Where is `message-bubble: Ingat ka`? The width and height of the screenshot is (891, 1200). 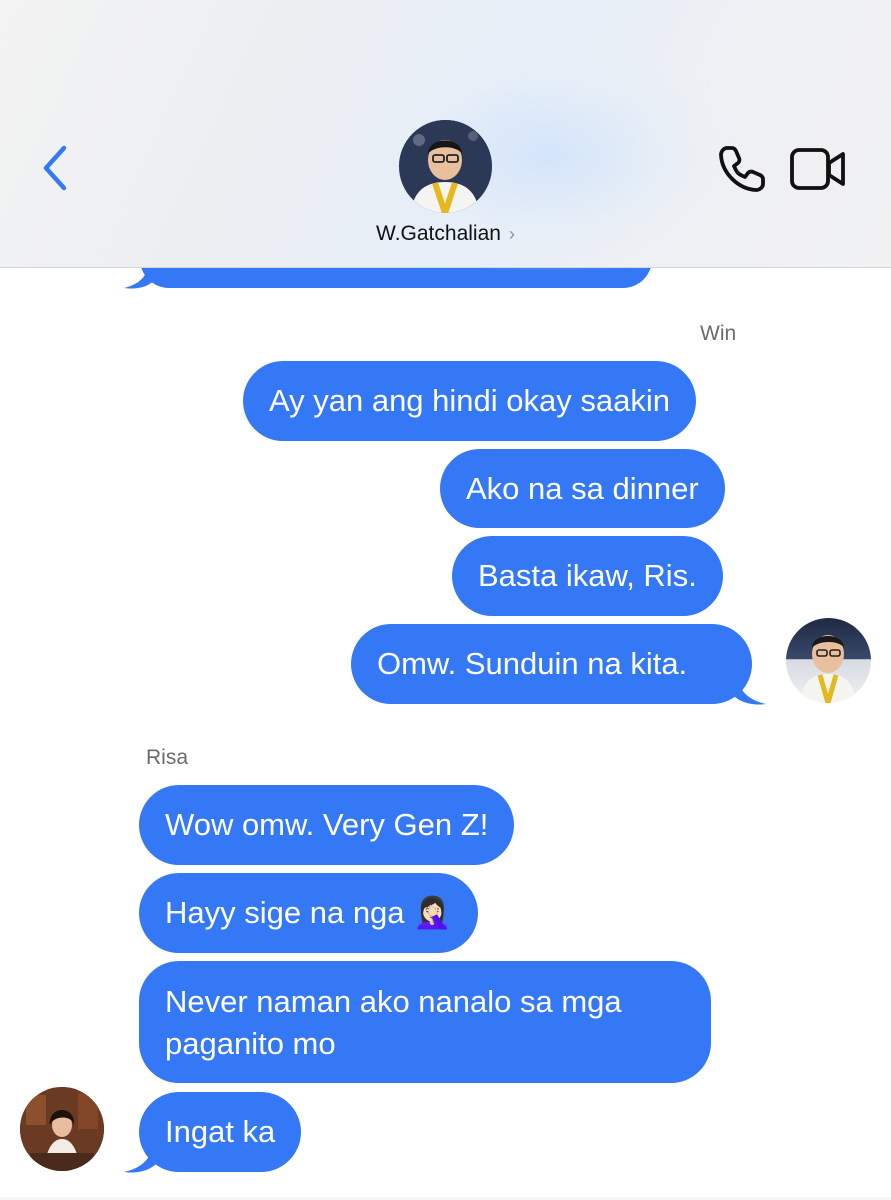 message-bubble: Ingat ka is located at coordinates (220, 1132).